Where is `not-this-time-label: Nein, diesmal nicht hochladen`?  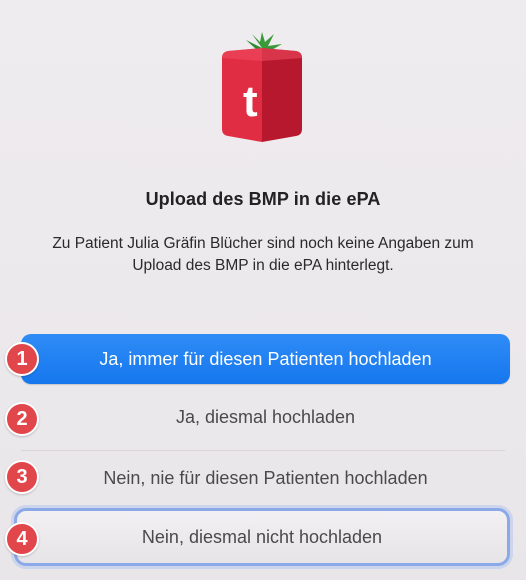
not-this-time-label: Nein, diesmal nicht hochladen is located at coordinates (262, 536).